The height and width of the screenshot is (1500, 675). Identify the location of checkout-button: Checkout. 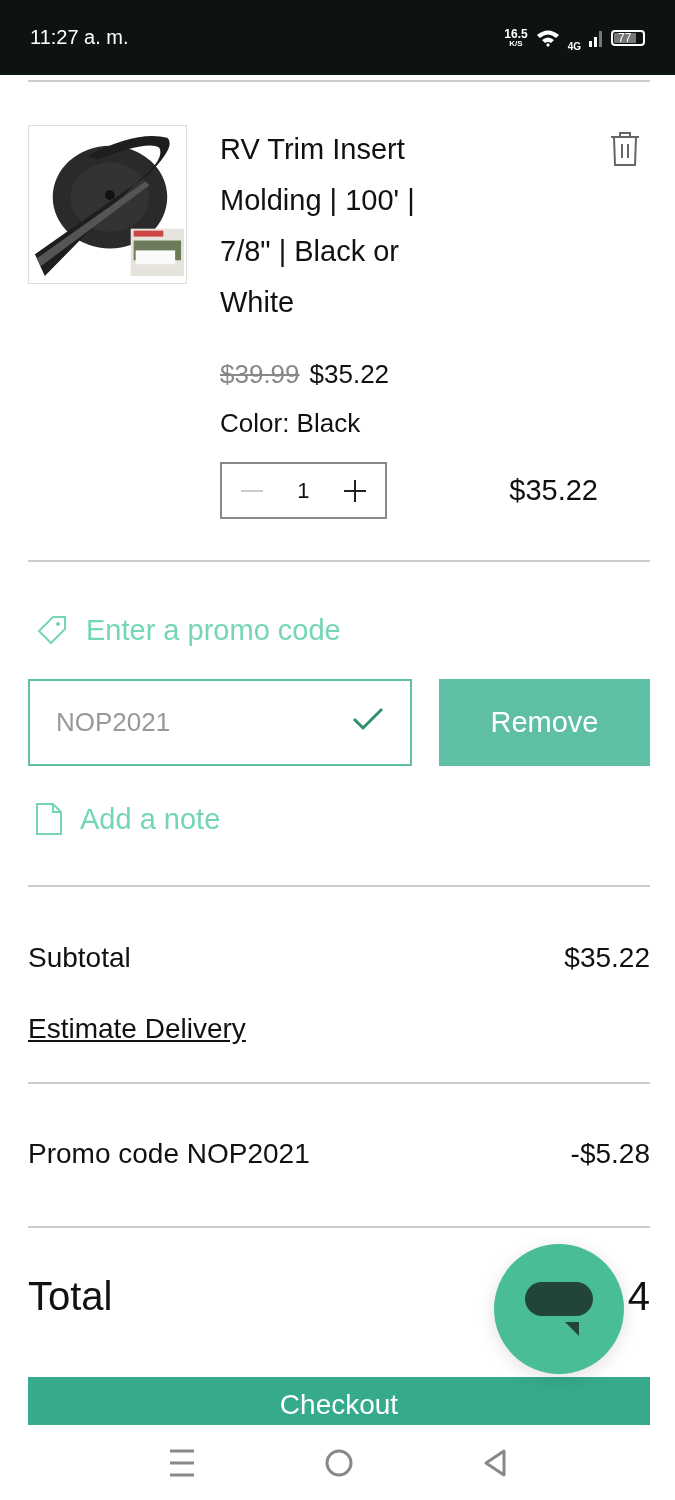
(339, 1401).